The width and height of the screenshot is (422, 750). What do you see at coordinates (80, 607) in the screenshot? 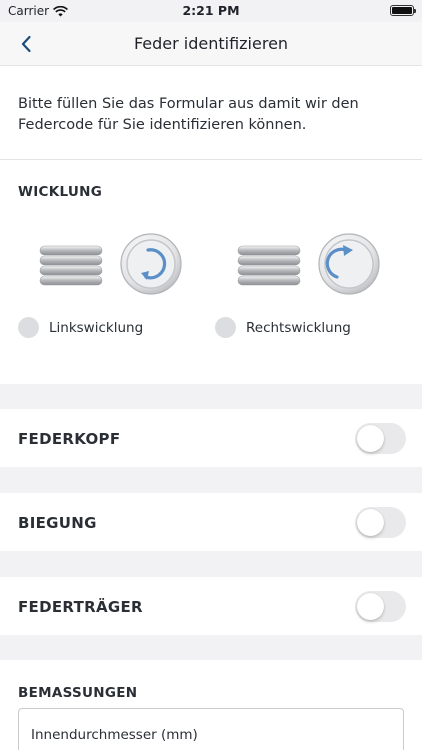
I see `federtraeger-label: FEDERTRÄGER` at bounding box center [80, 607].